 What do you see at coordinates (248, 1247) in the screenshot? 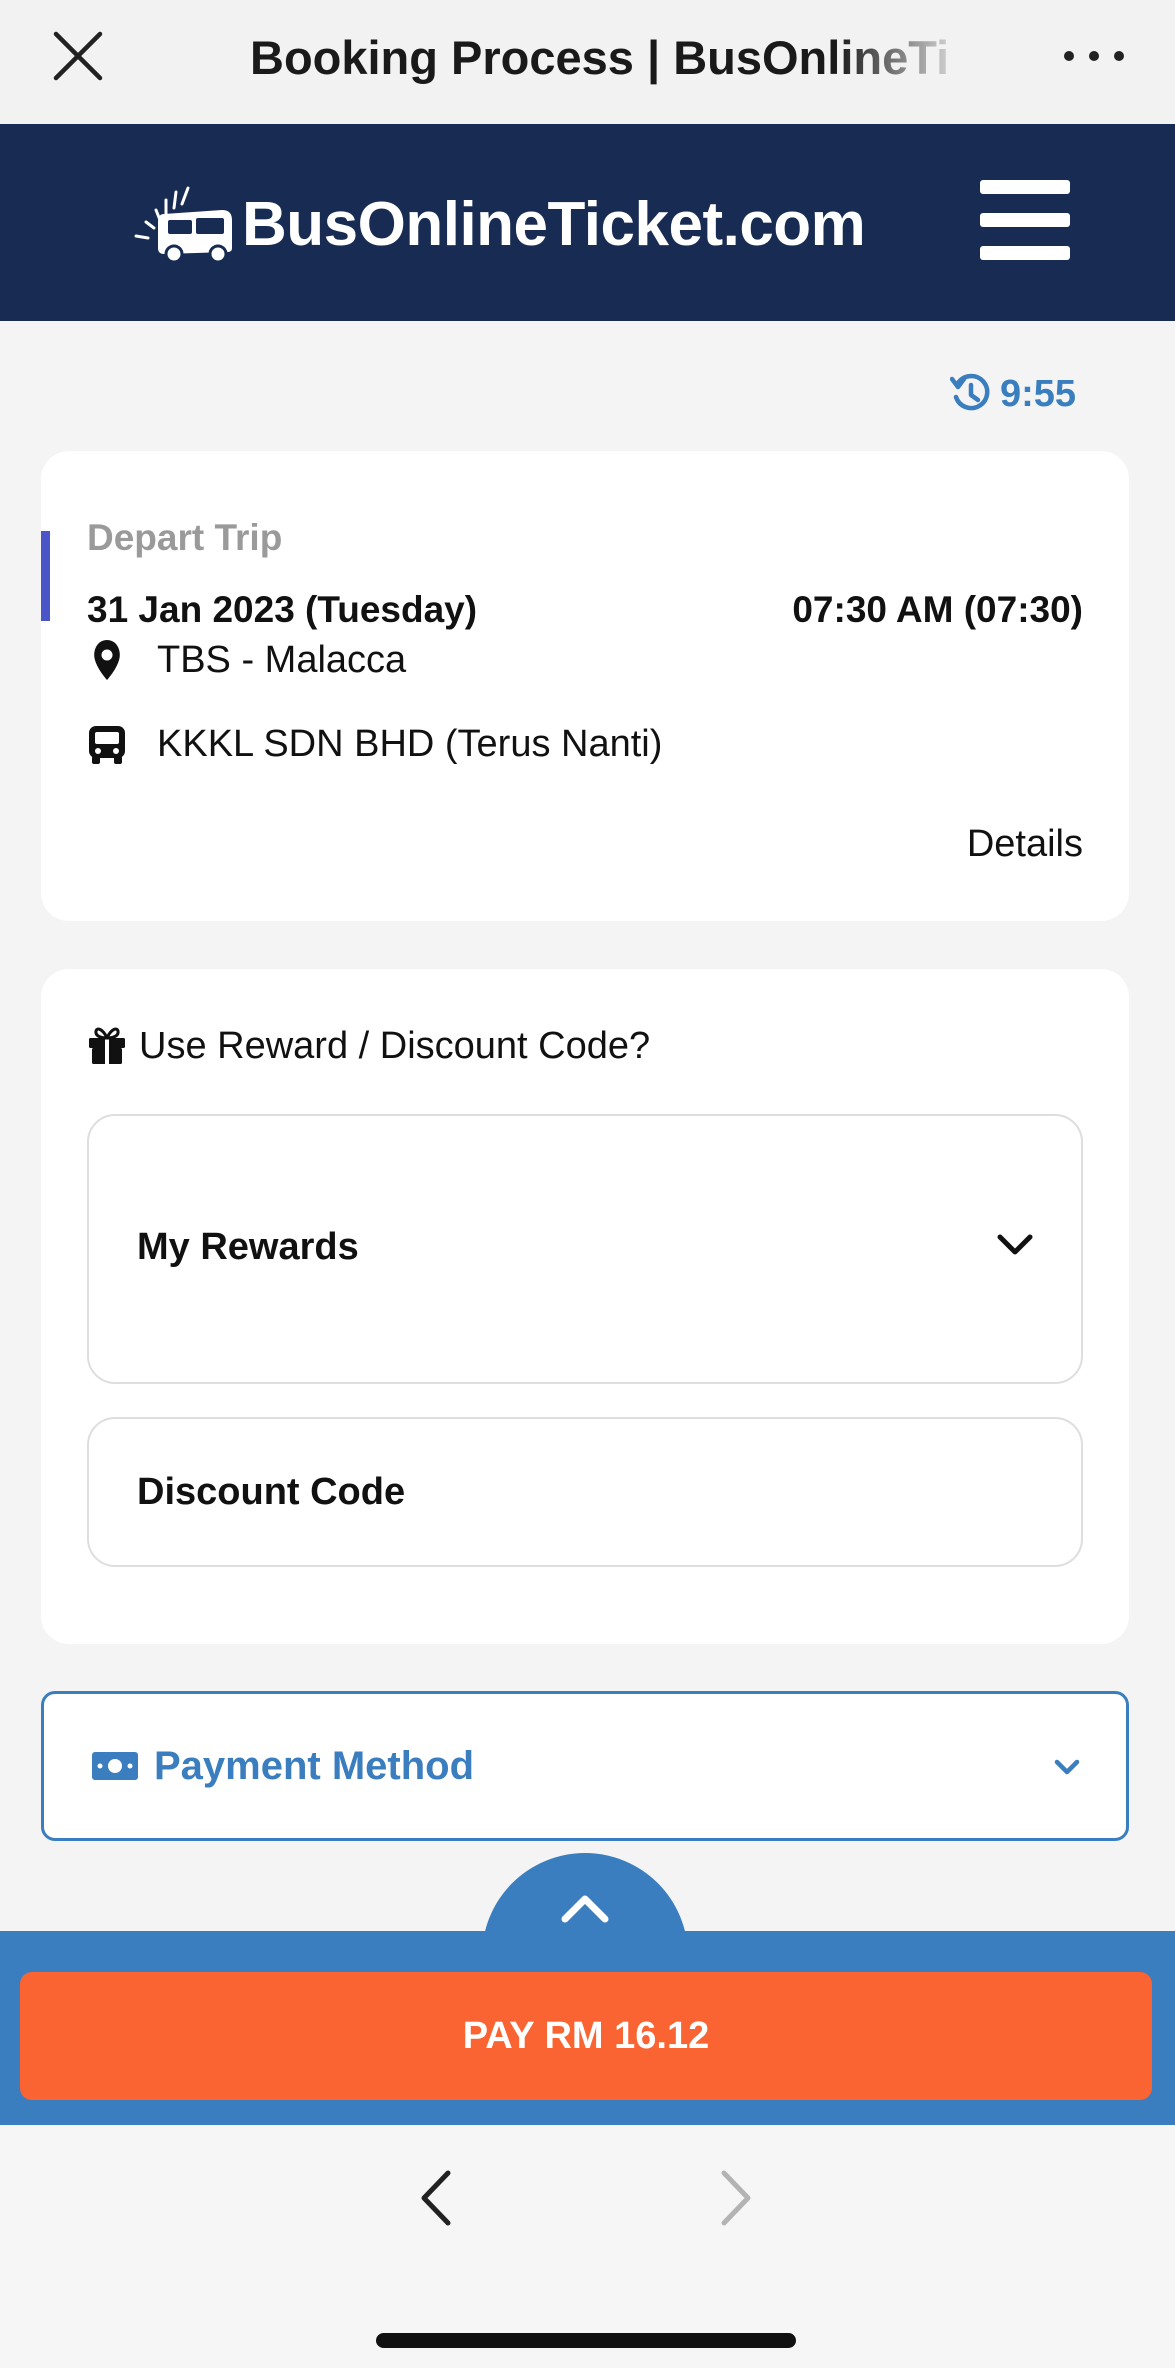
I see `my-rewards-label: My Rewards` at bounding box center [248, 1247].